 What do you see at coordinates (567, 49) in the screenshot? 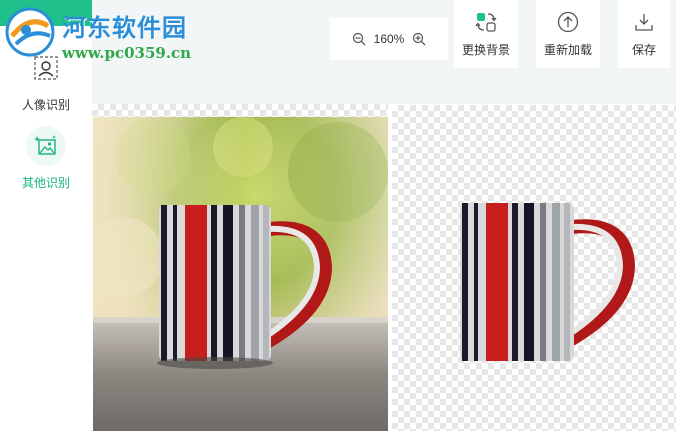
I see `reload-label: 重新加载` at bounding box center [567, 49].